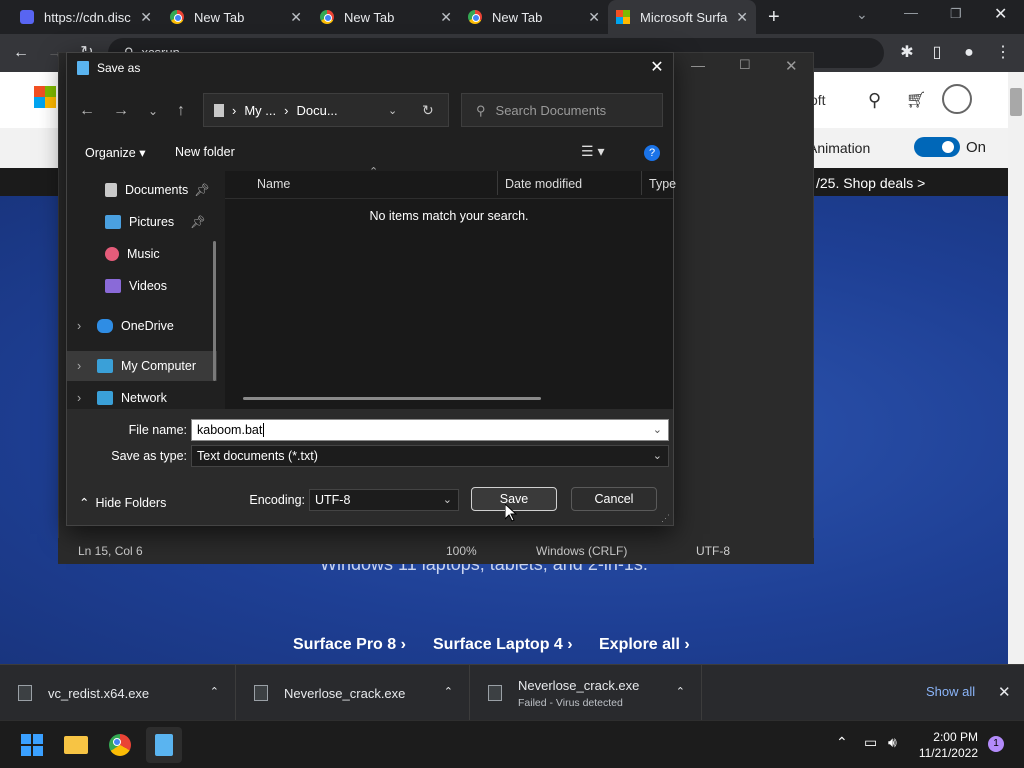 Image resolution: width=1024 pixels, height=768 pixels. What do you see at coordinates (534, 17) in the screenshot?
I see `browser-tab-new-3: New Tab ✕` at bounding box center [534, 17].